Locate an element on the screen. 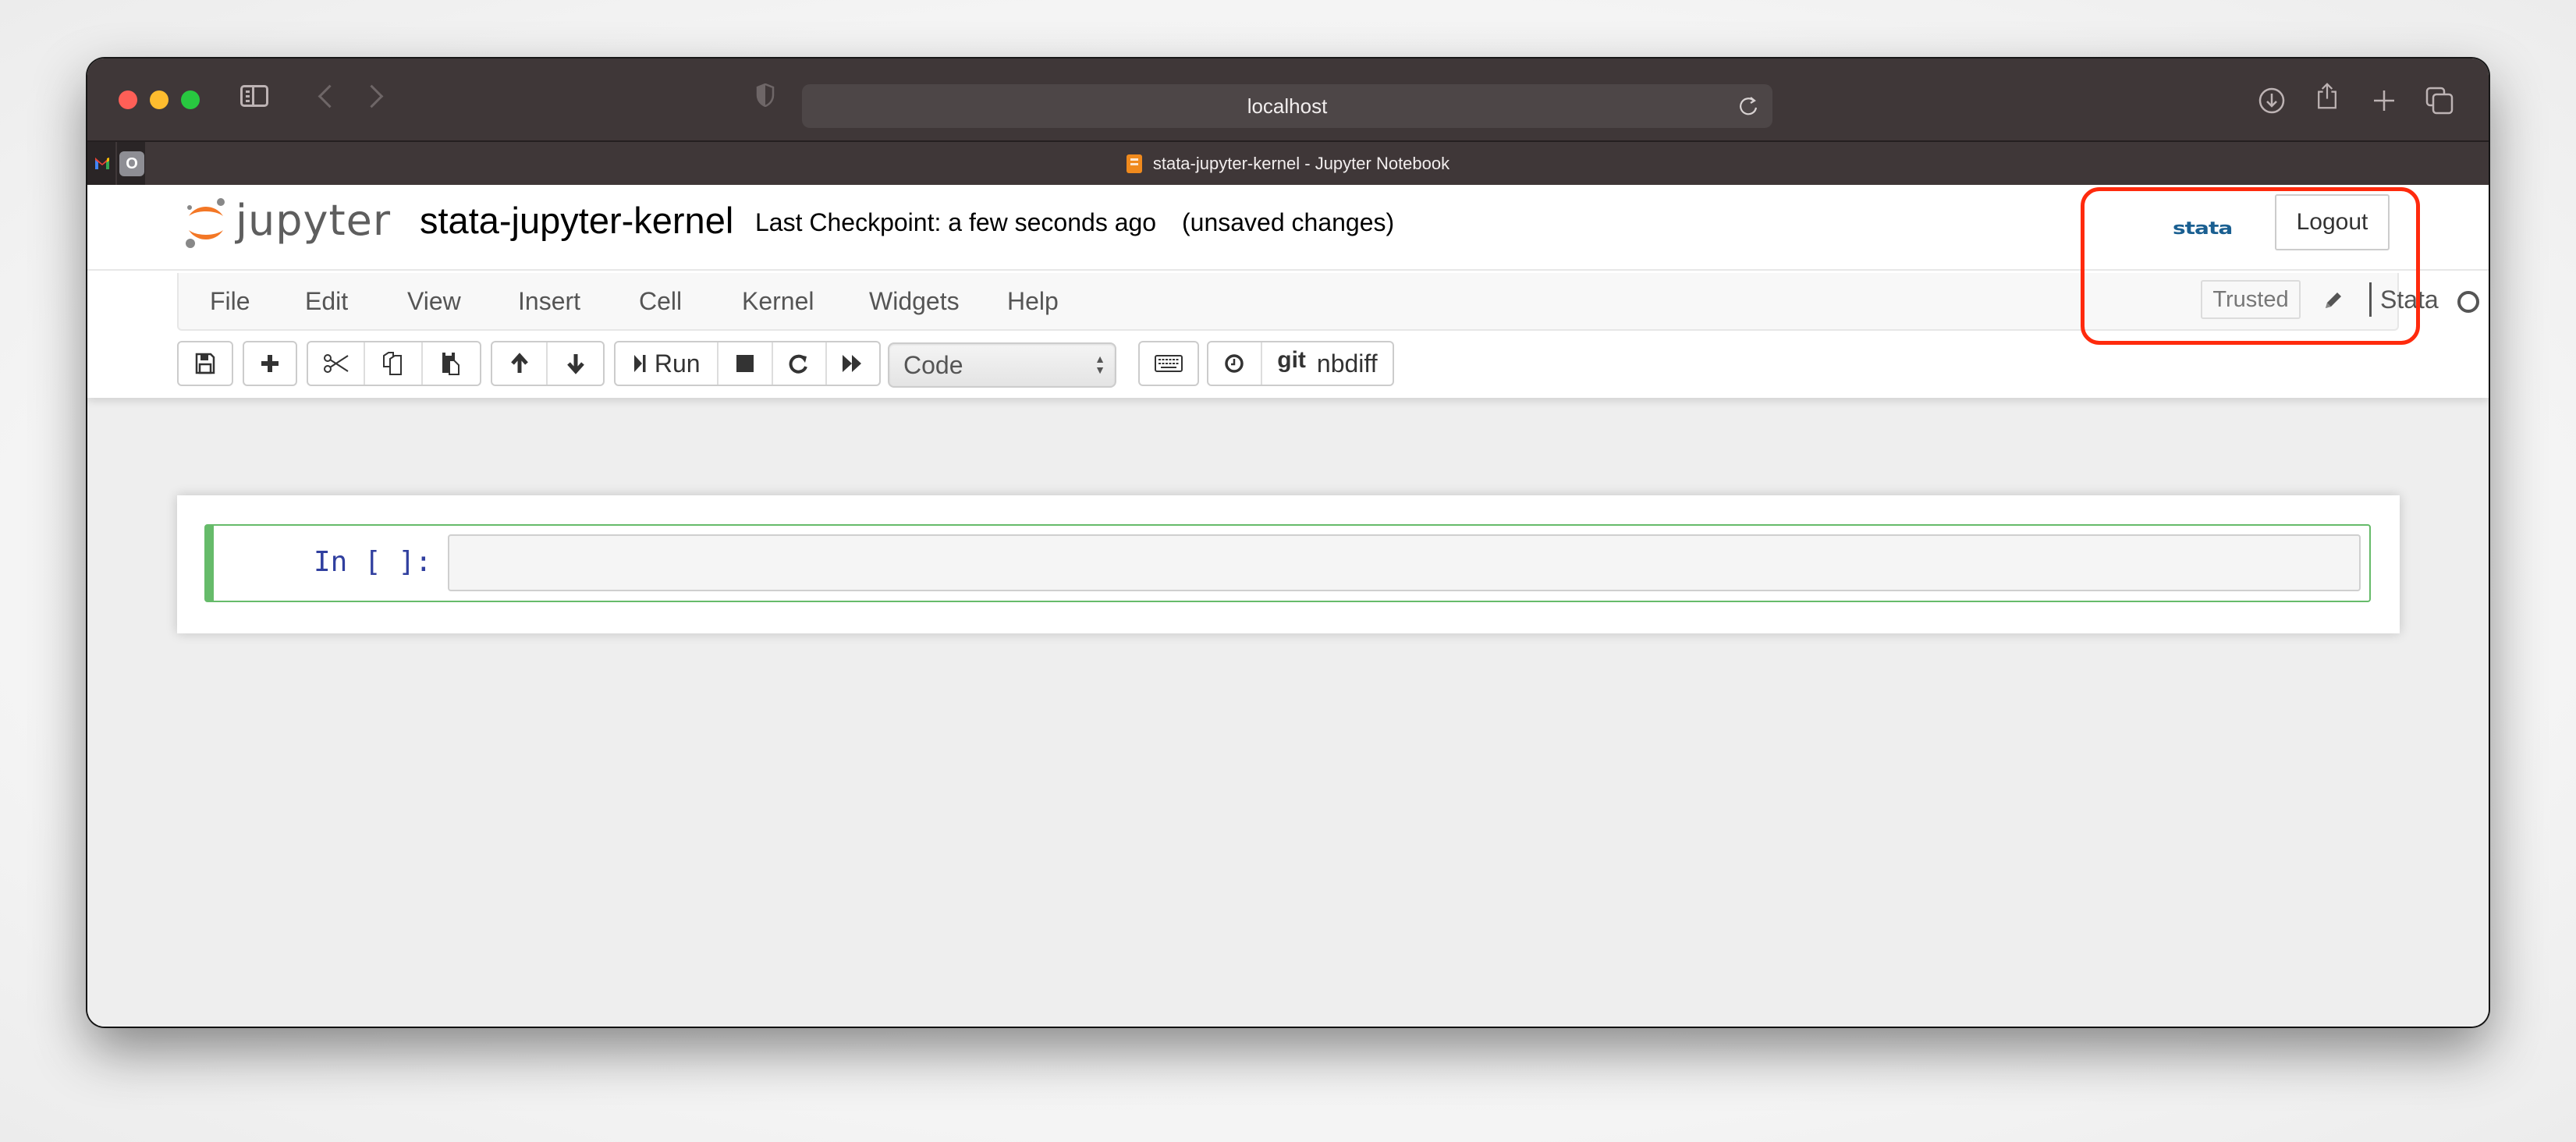  forward-icon is located at coordinates (372, 96).